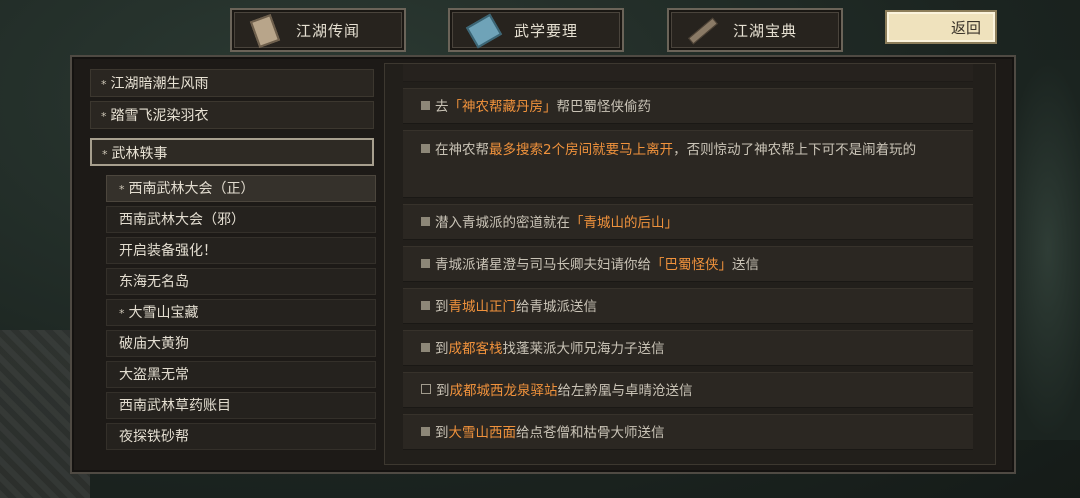 This screenshot has width=1080, height=498. I want to click on entry-text: 潜入青城派的密道就在, so click(502, 223).